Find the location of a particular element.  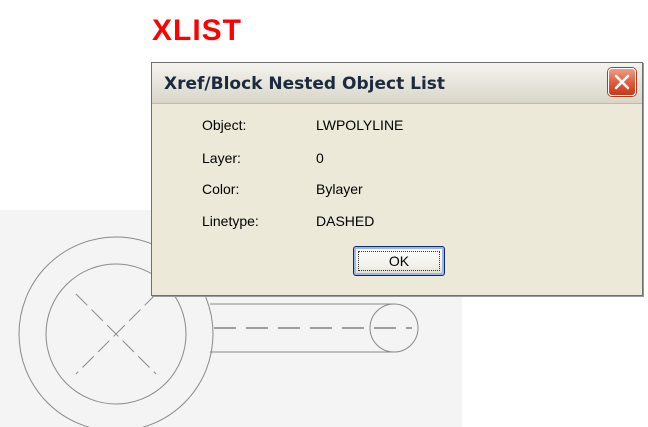

close-icon is located at coordinates (622, 82).